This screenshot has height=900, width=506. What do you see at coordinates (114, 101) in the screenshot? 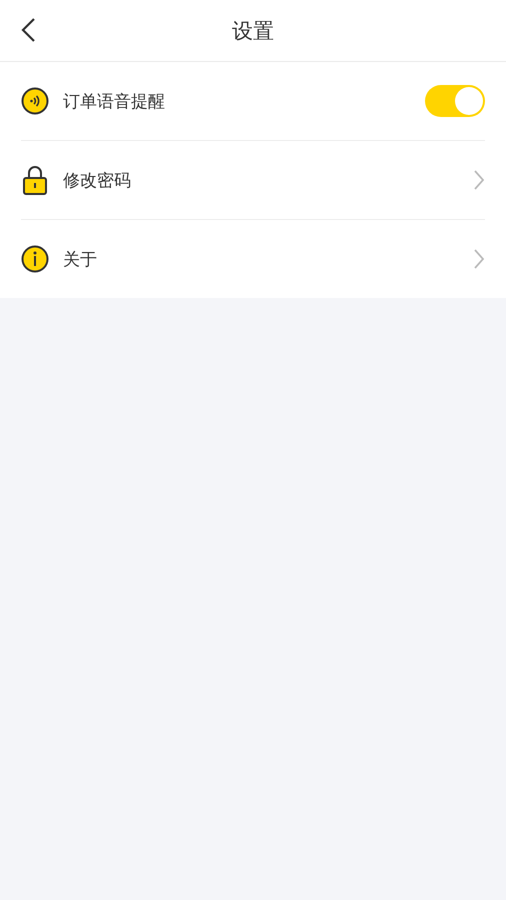
I see `row-label: 订单语音提醒` at bounding box center [114, 101].